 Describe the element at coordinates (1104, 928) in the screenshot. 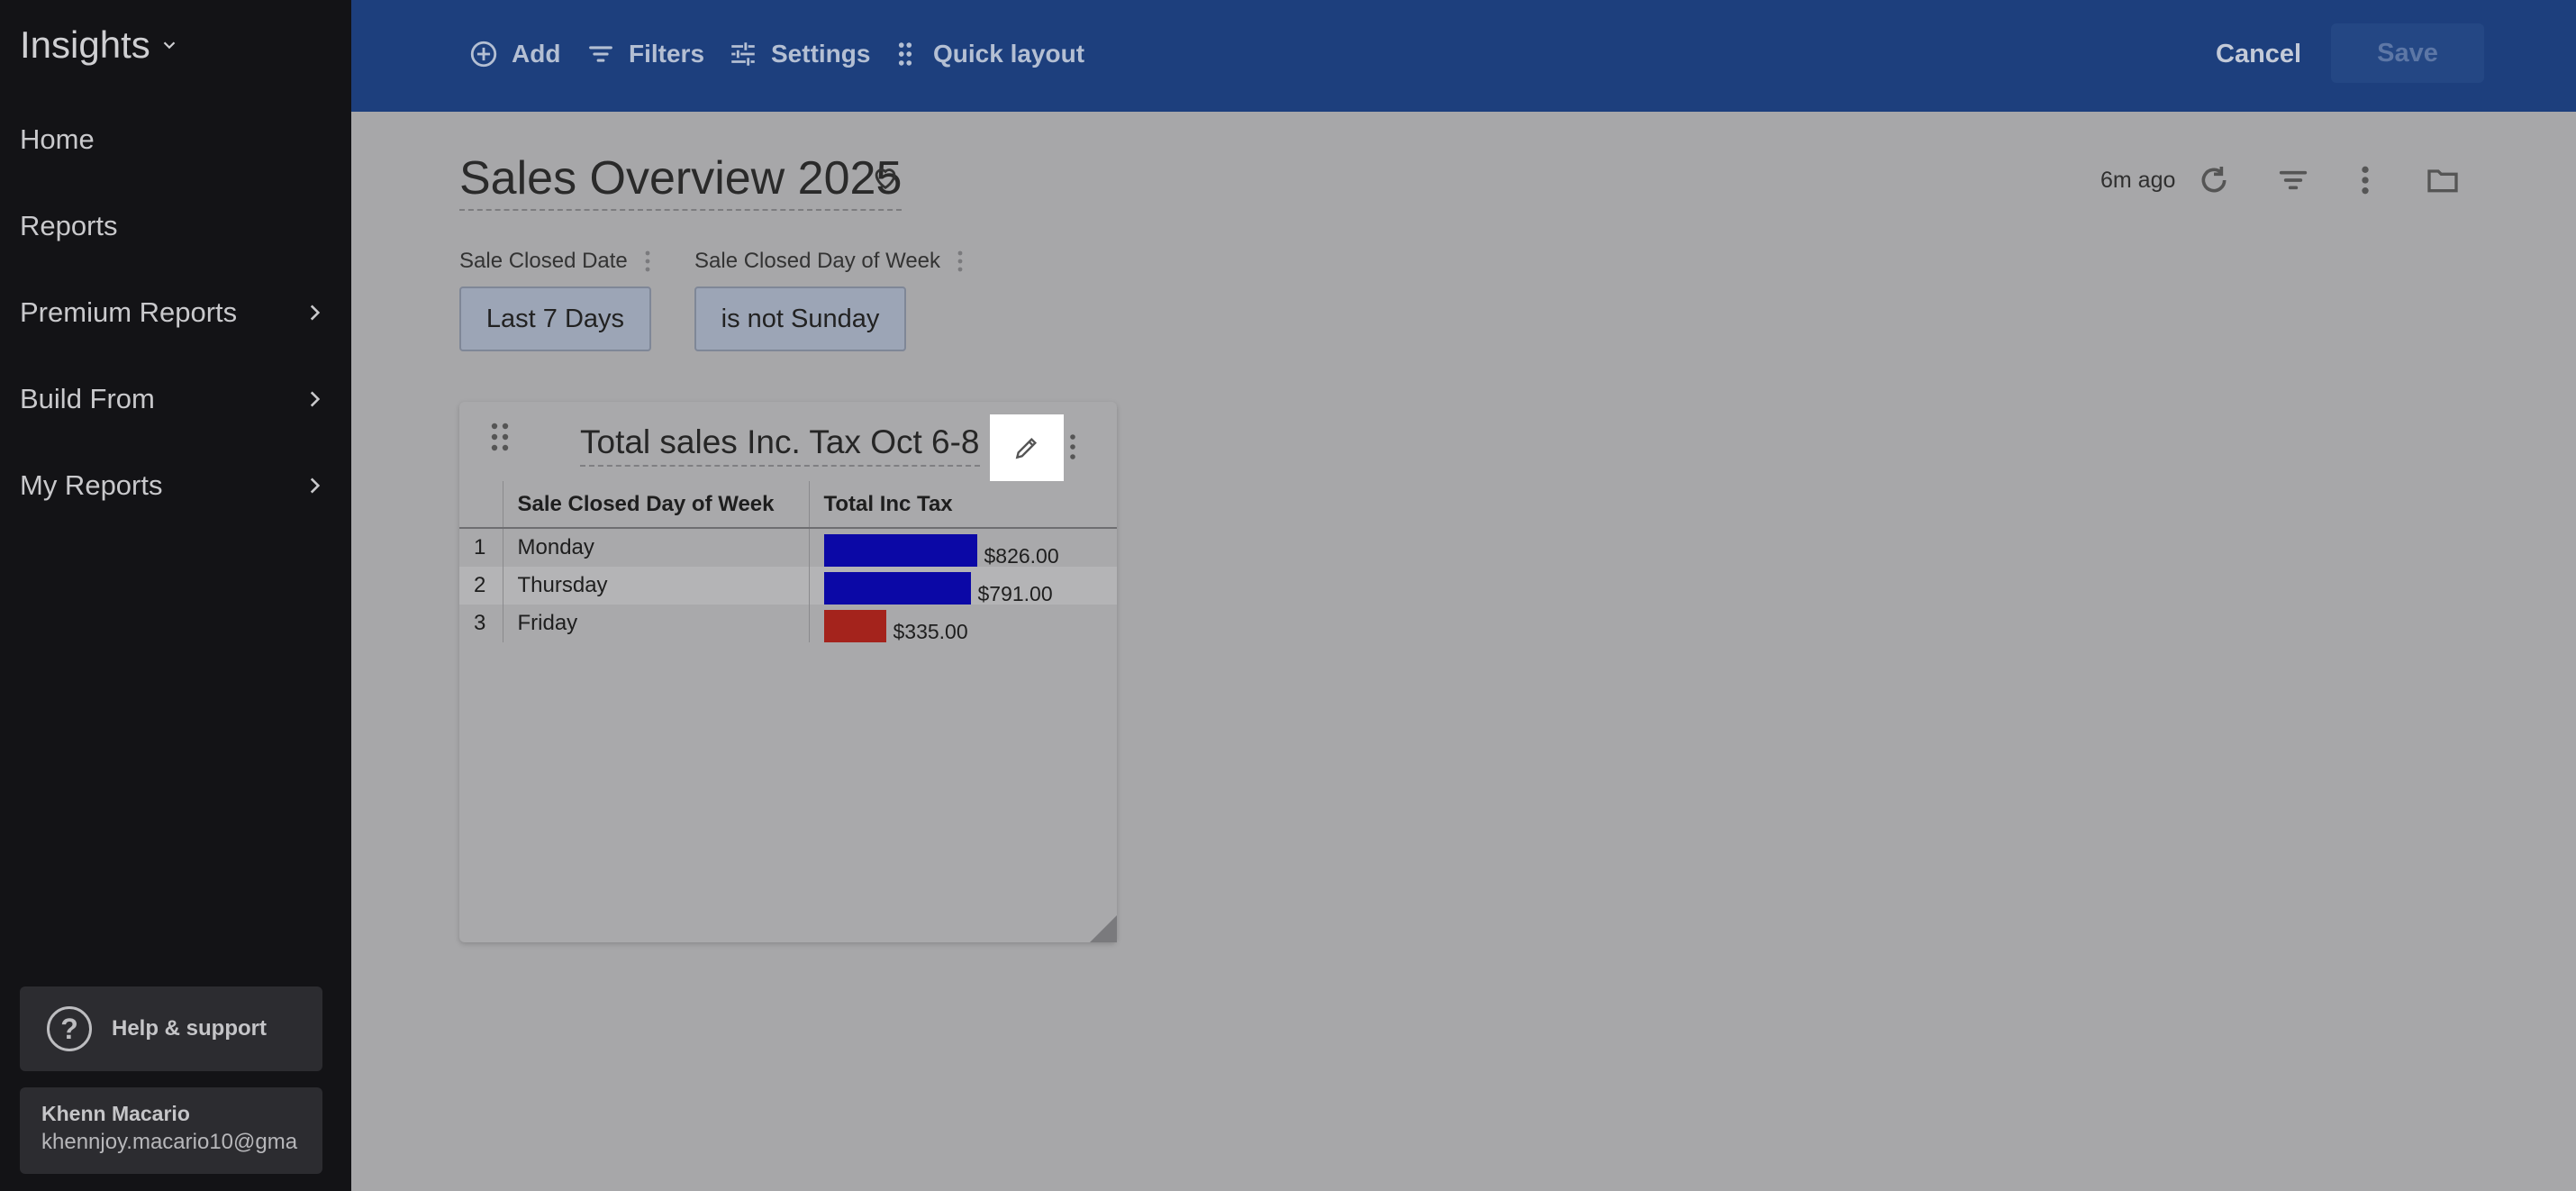

I see `resize-handle` at that location.